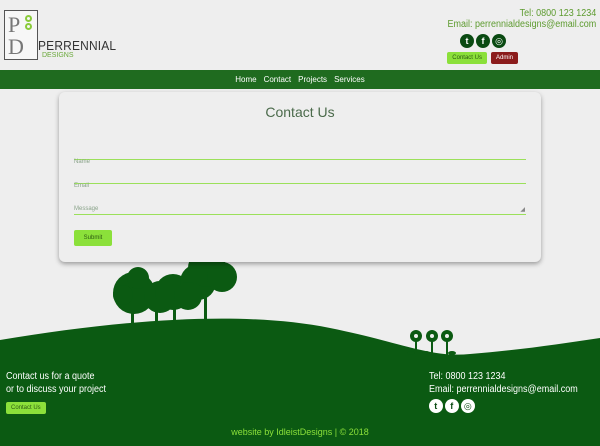  I want to click on footer-credit: website by IdleistDesigns | © 2018, so click(300, 432).